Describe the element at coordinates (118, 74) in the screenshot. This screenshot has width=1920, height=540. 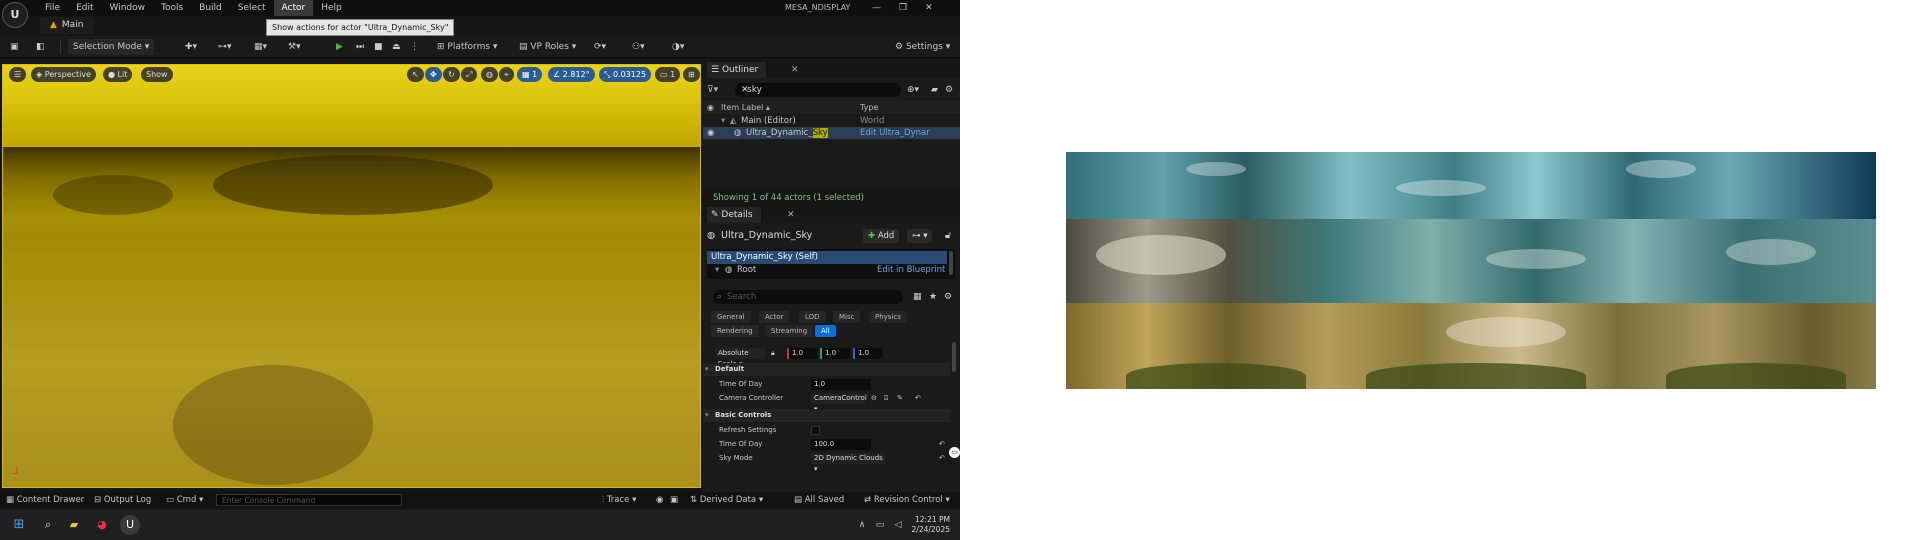
I see `lit-button: ● Lit` at that location.